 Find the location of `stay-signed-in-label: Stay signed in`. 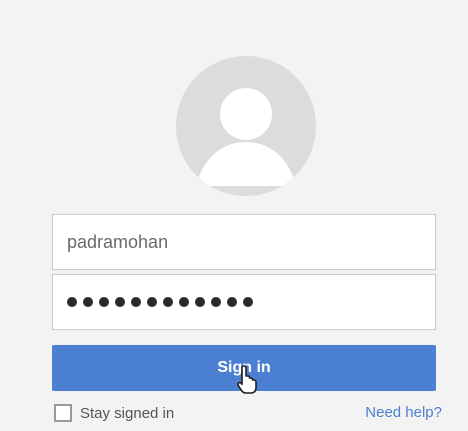

stay-signed-in-label: Stay signed in is located at coordinates (127, 413).